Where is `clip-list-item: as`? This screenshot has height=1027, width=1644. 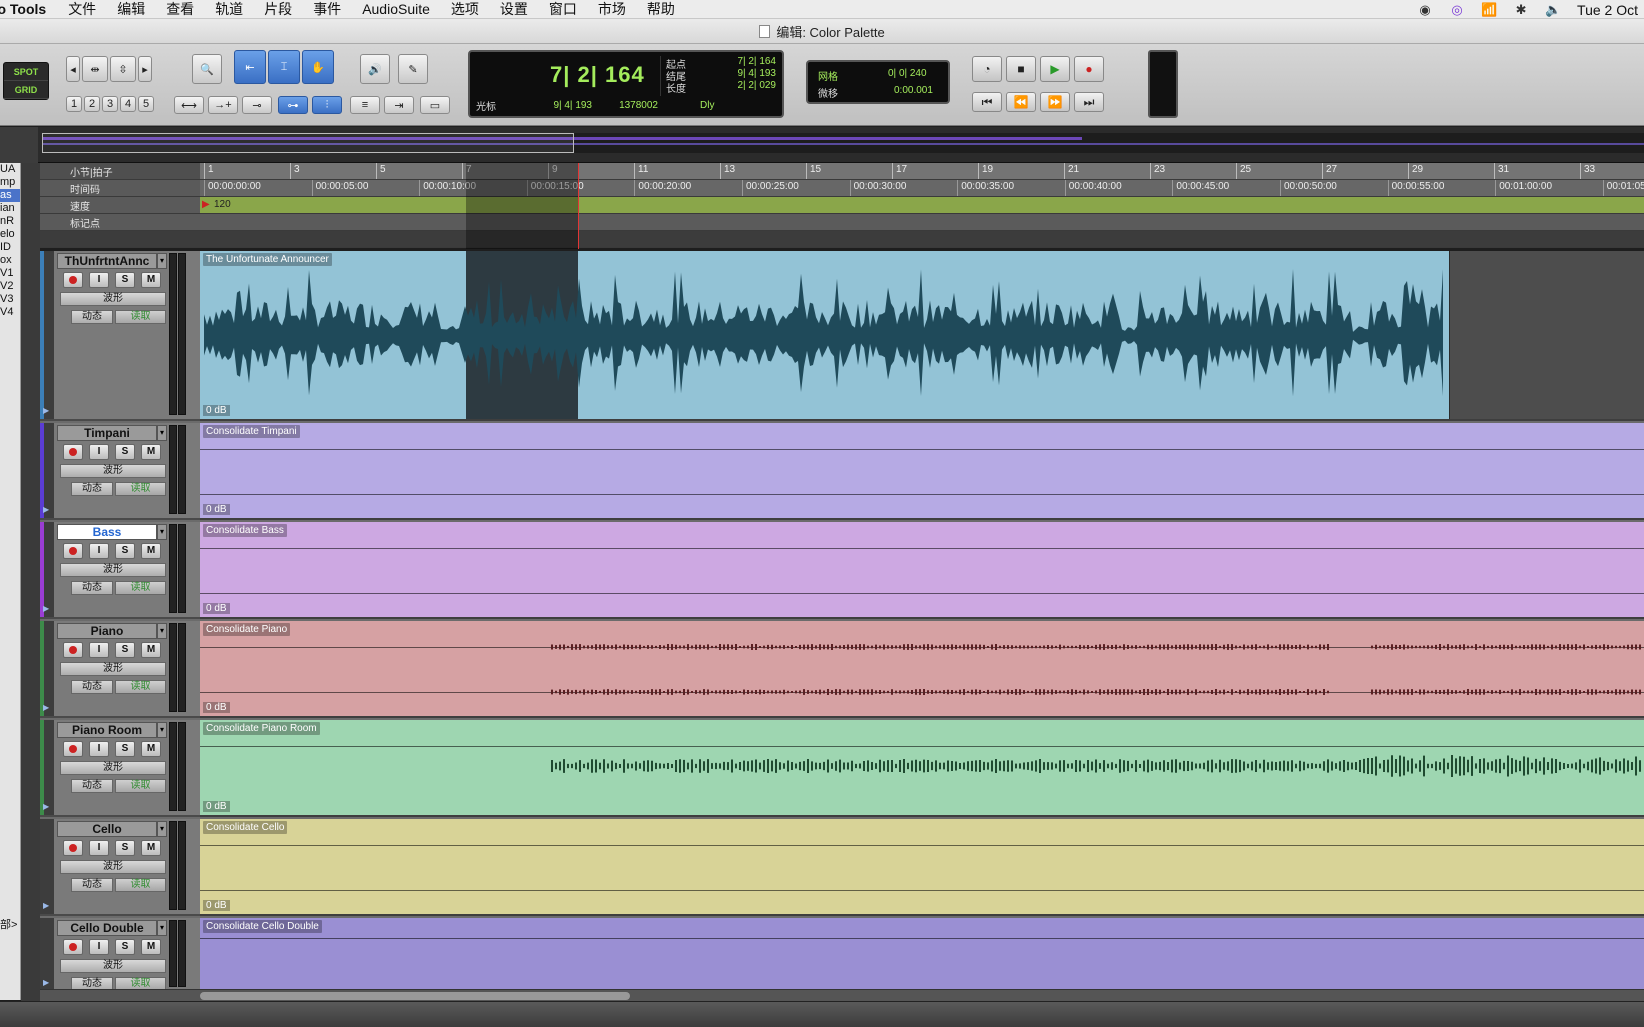 clip-list-item: as is located at coordinates (10, 195).